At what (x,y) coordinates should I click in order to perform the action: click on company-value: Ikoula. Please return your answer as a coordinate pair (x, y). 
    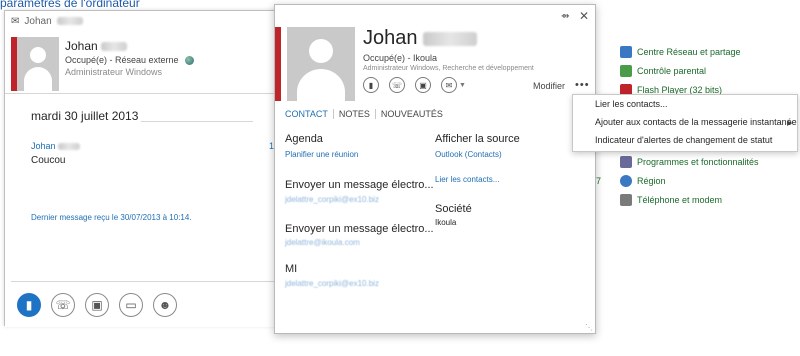
    Looking at the image, I should click on (446, 222).